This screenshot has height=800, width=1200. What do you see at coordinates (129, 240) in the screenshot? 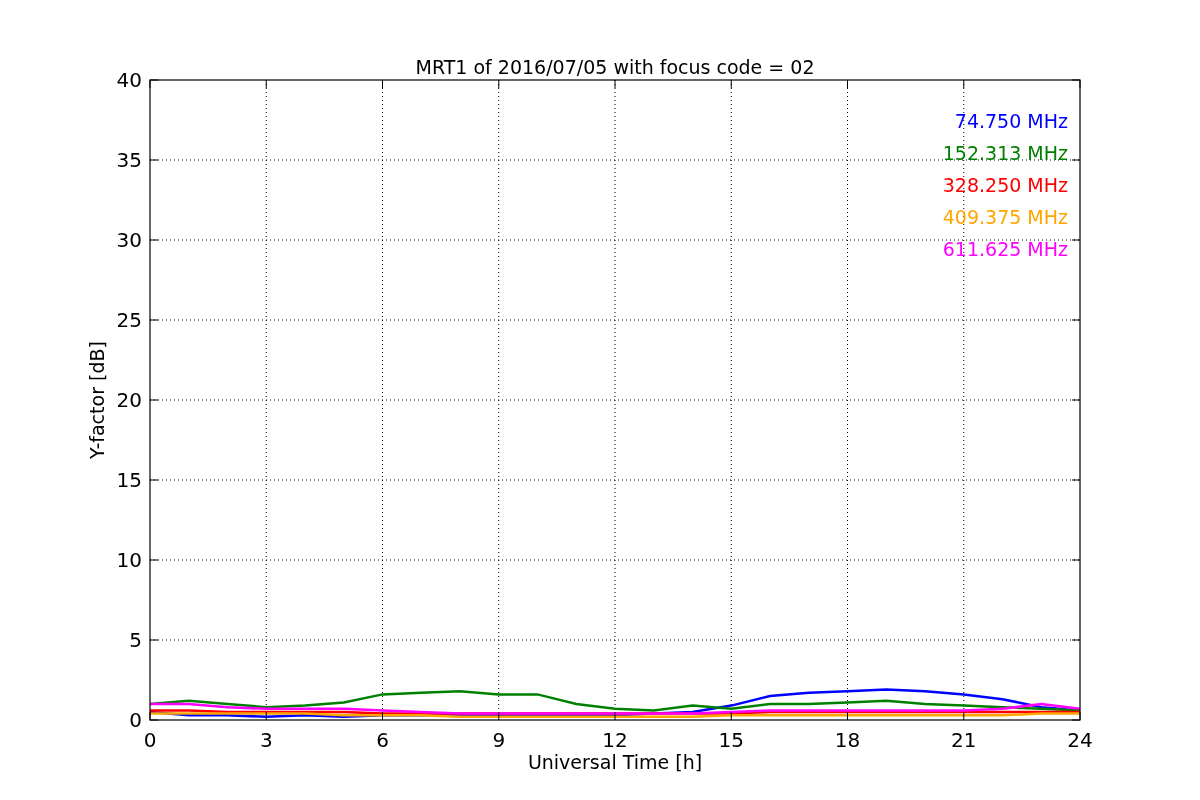
I see `y-tick-label: 30` at bounding box center [129, 240].